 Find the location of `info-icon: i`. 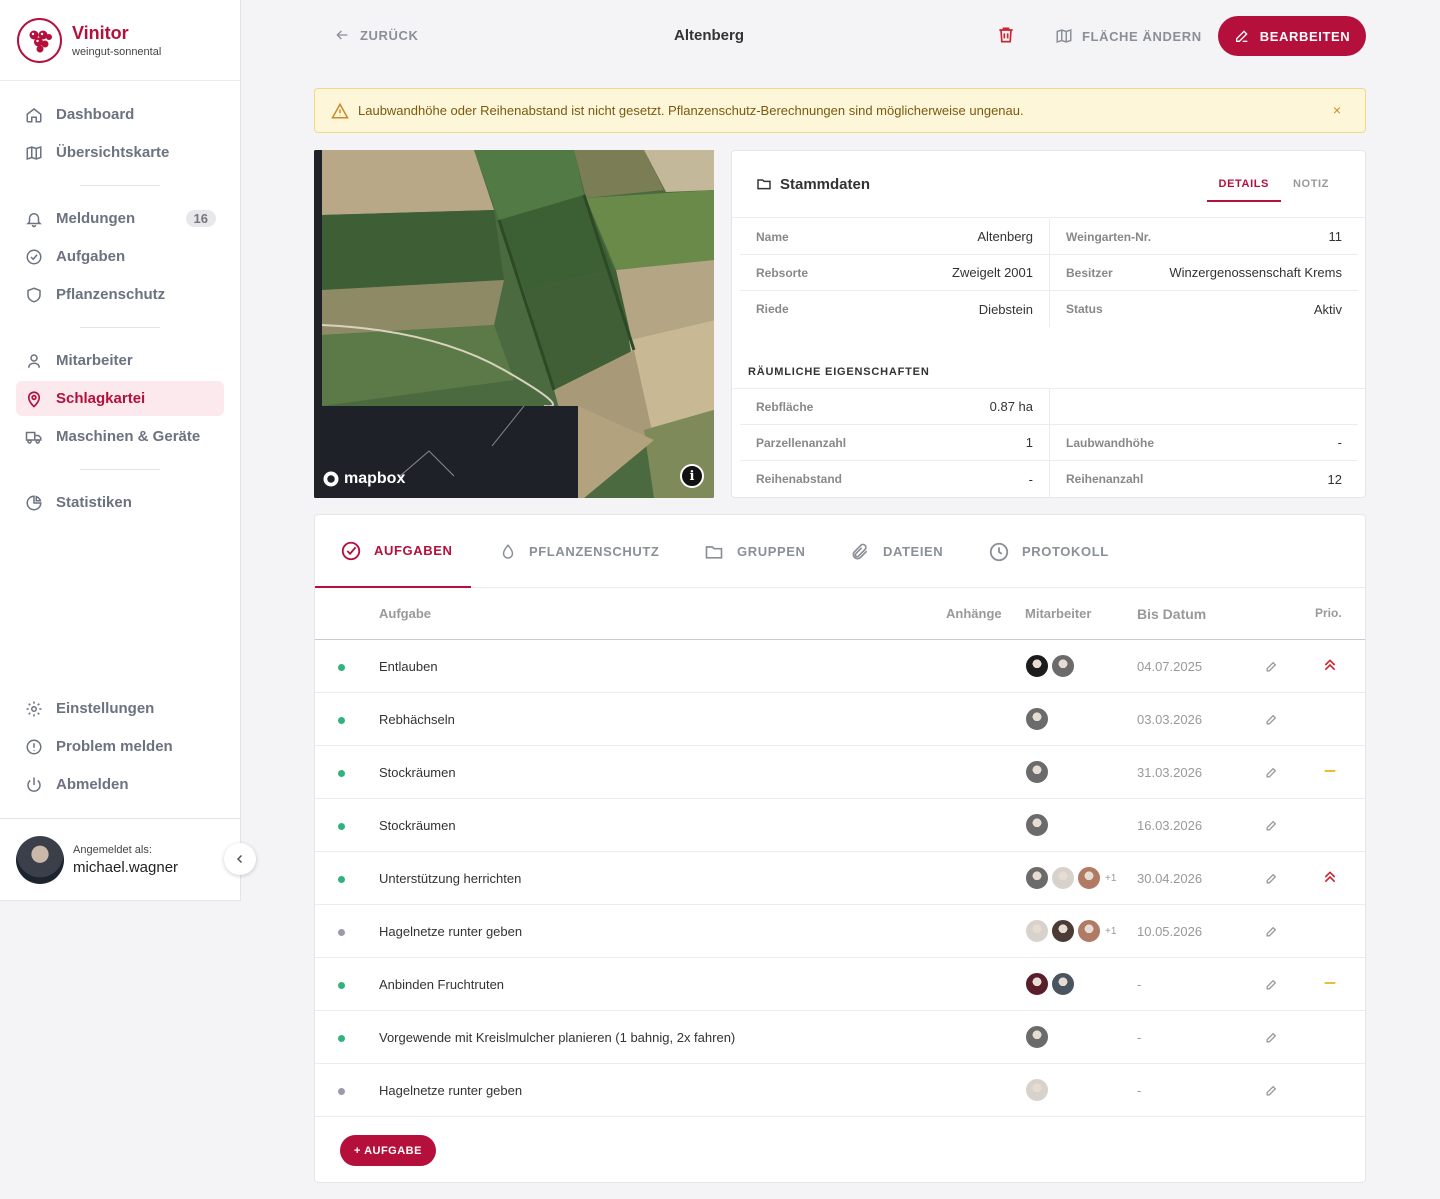

info-icon: i is located at coordinates (692, 476).